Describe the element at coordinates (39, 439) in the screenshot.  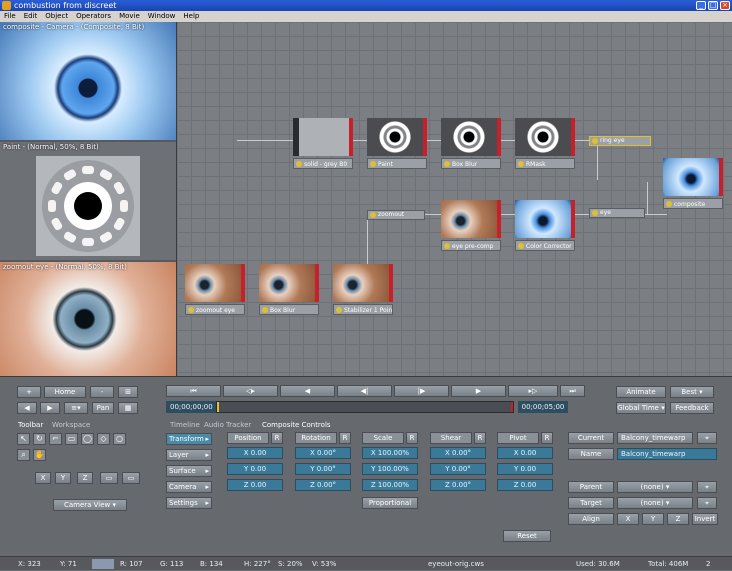
I see `rotate-tool-icon: ↻` at that location.